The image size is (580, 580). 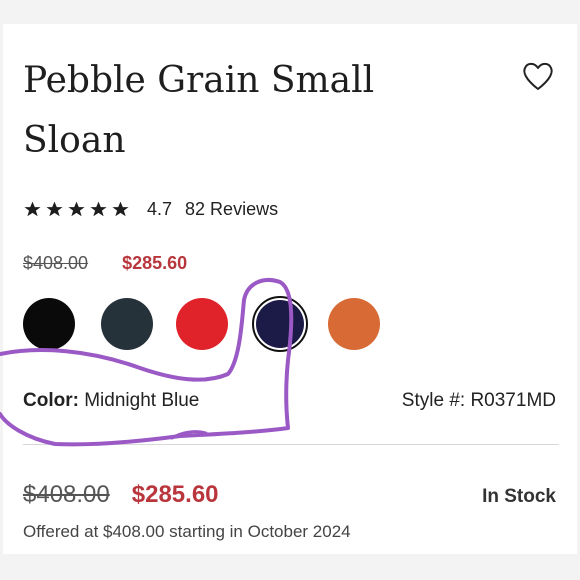 I want to click on selected-color: Color: Midnight Blue, so click(x=111, y=401).